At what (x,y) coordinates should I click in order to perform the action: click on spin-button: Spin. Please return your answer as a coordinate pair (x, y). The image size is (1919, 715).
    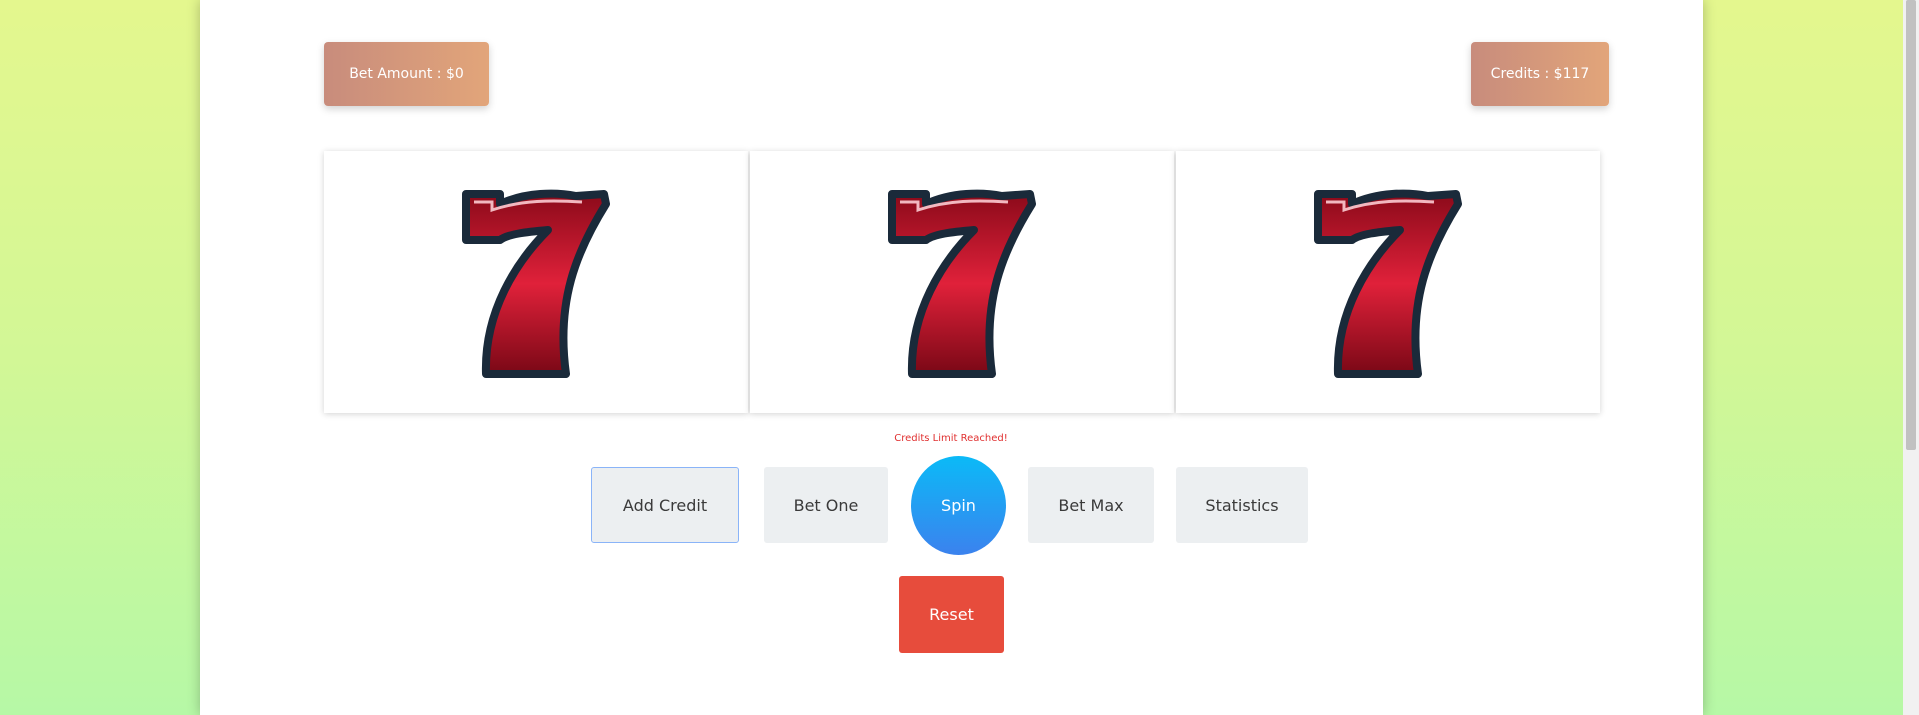
    Looking at the image, I should click on (958, 505).